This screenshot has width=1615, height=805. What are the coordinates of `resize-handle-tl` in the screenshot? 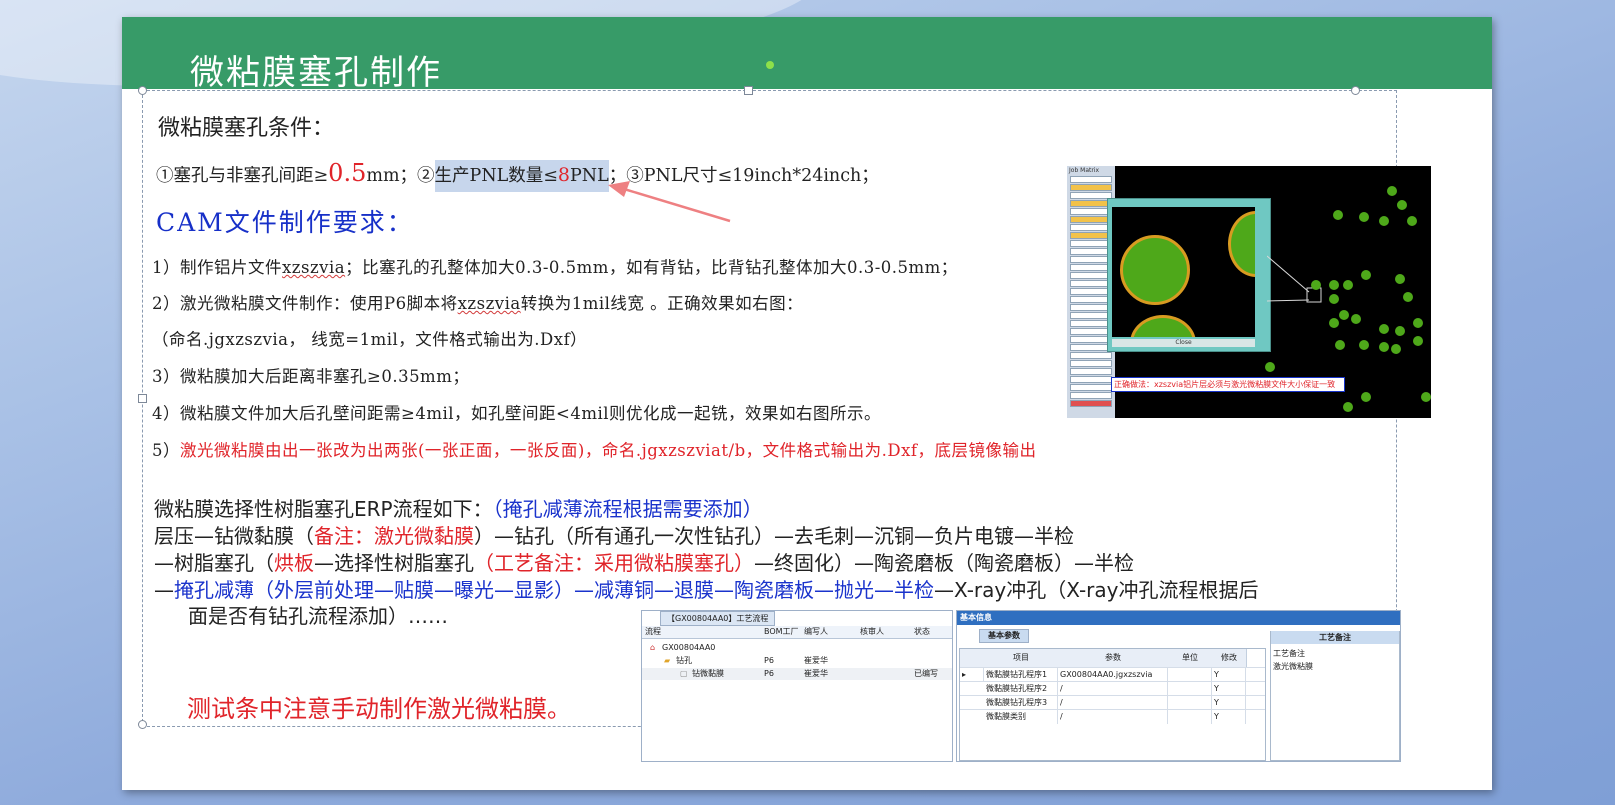 It's located at (142, 90).